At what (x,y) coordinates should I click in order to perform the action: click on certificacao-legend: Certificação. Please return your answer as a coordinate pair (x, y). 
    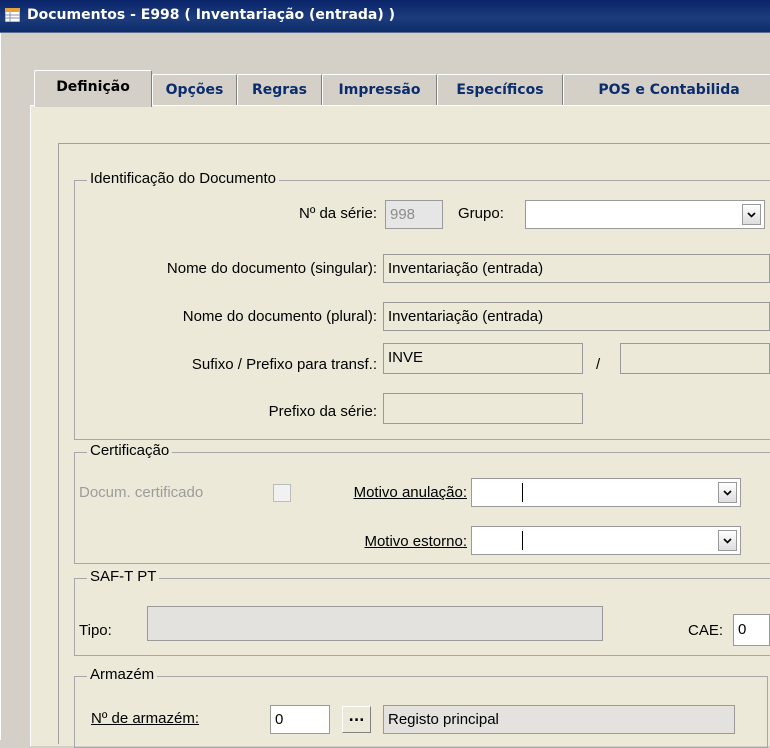
    Looking at the image, I should click on (130, 450).